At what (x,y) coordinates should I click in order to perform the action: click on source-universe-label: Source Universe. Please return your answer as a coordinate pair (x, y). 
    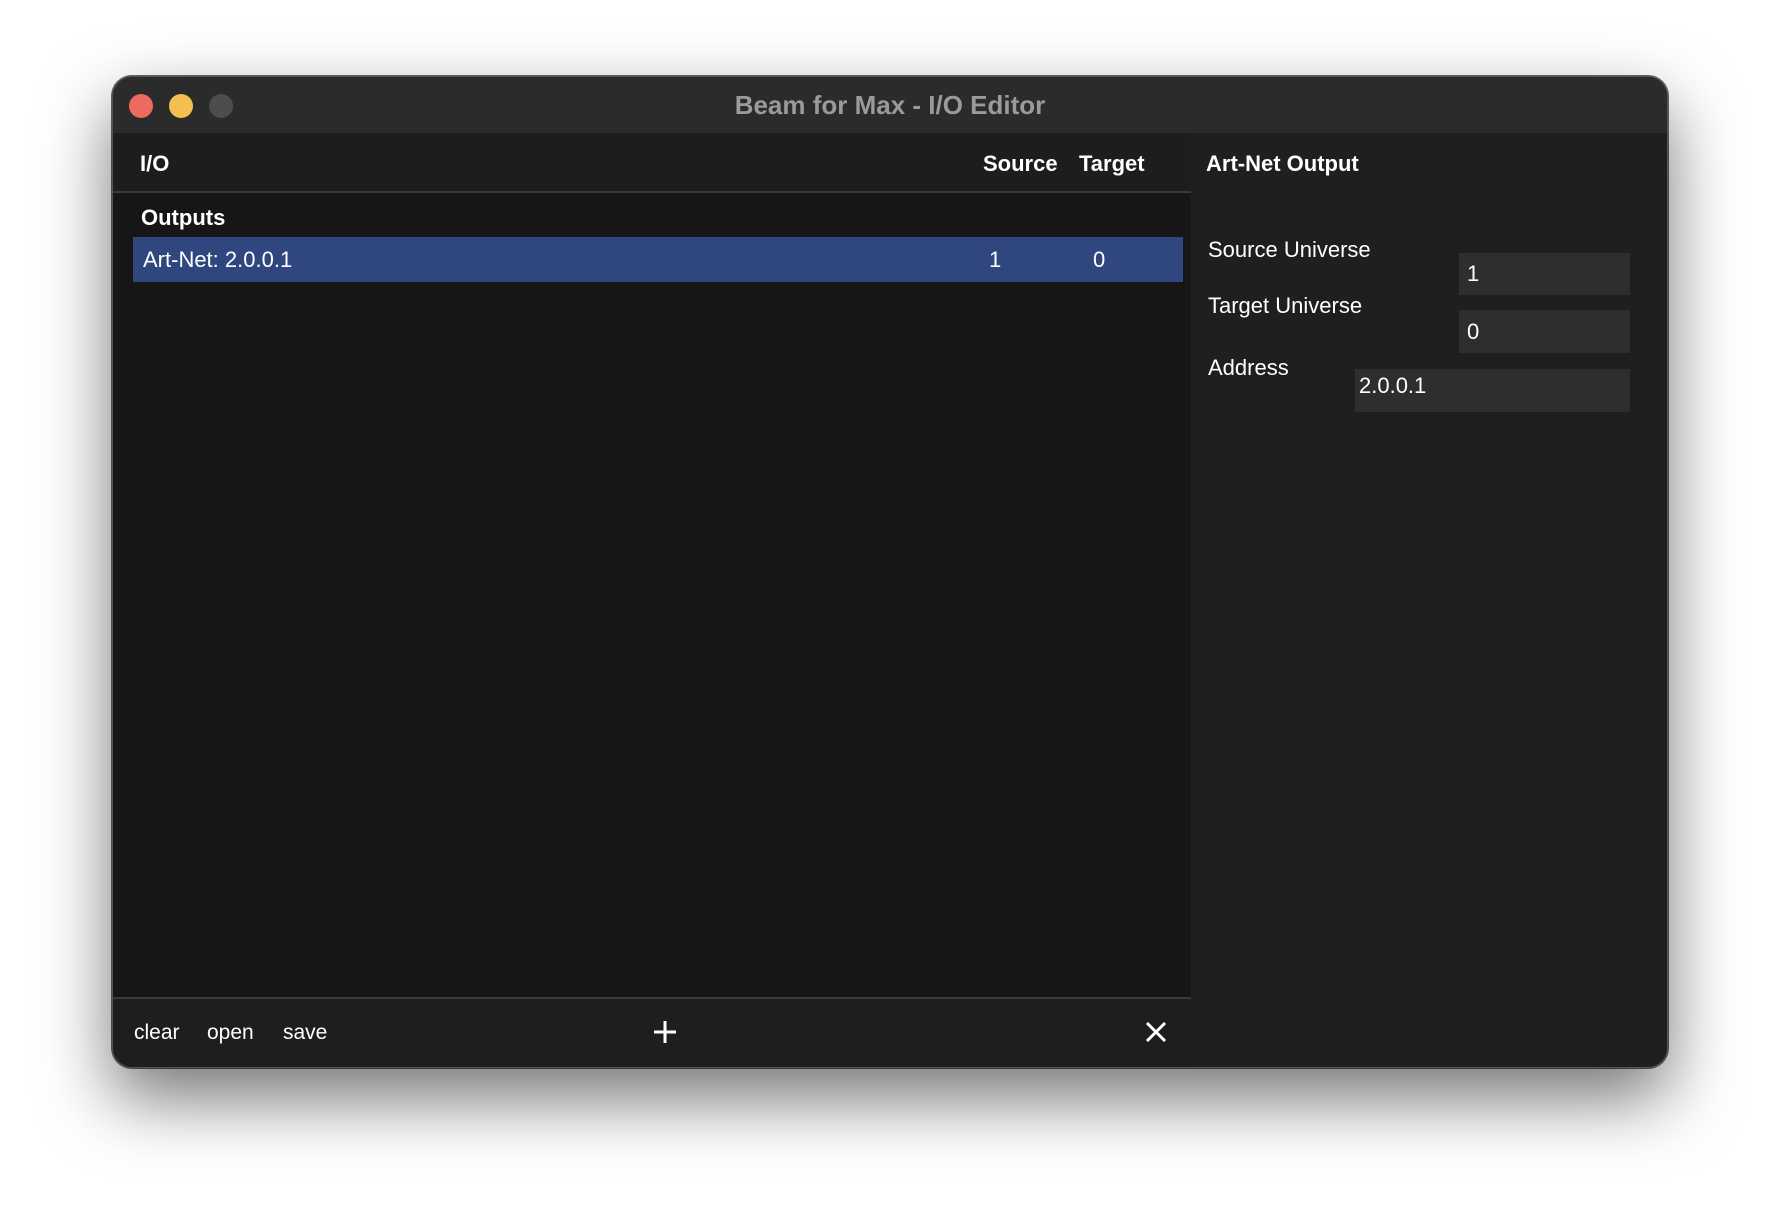
    Looking at the image, I should click on (1289, 249).